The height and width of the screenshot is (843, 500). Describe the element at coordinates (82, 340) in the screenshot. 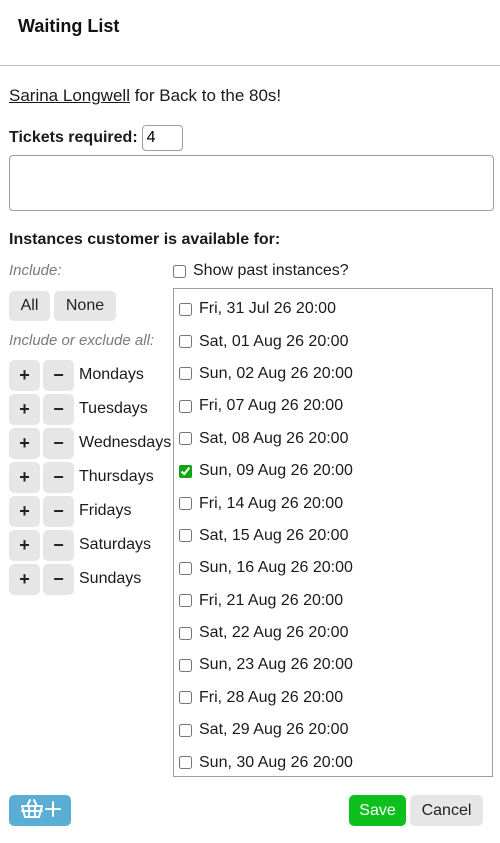

I see `include-exclude-label: Include or exclude all:` at that location.